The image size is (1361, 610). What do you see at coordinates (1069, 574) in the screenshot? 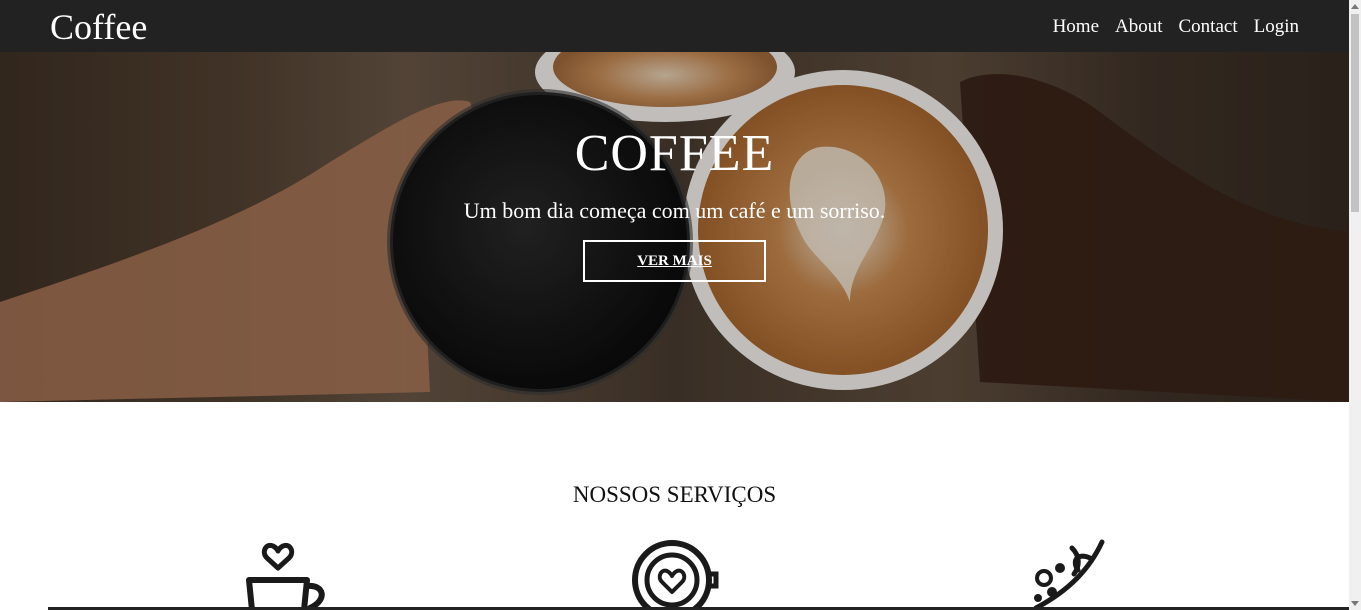
I see `coffee-branch-icon` at bounding box center [1069, 574].